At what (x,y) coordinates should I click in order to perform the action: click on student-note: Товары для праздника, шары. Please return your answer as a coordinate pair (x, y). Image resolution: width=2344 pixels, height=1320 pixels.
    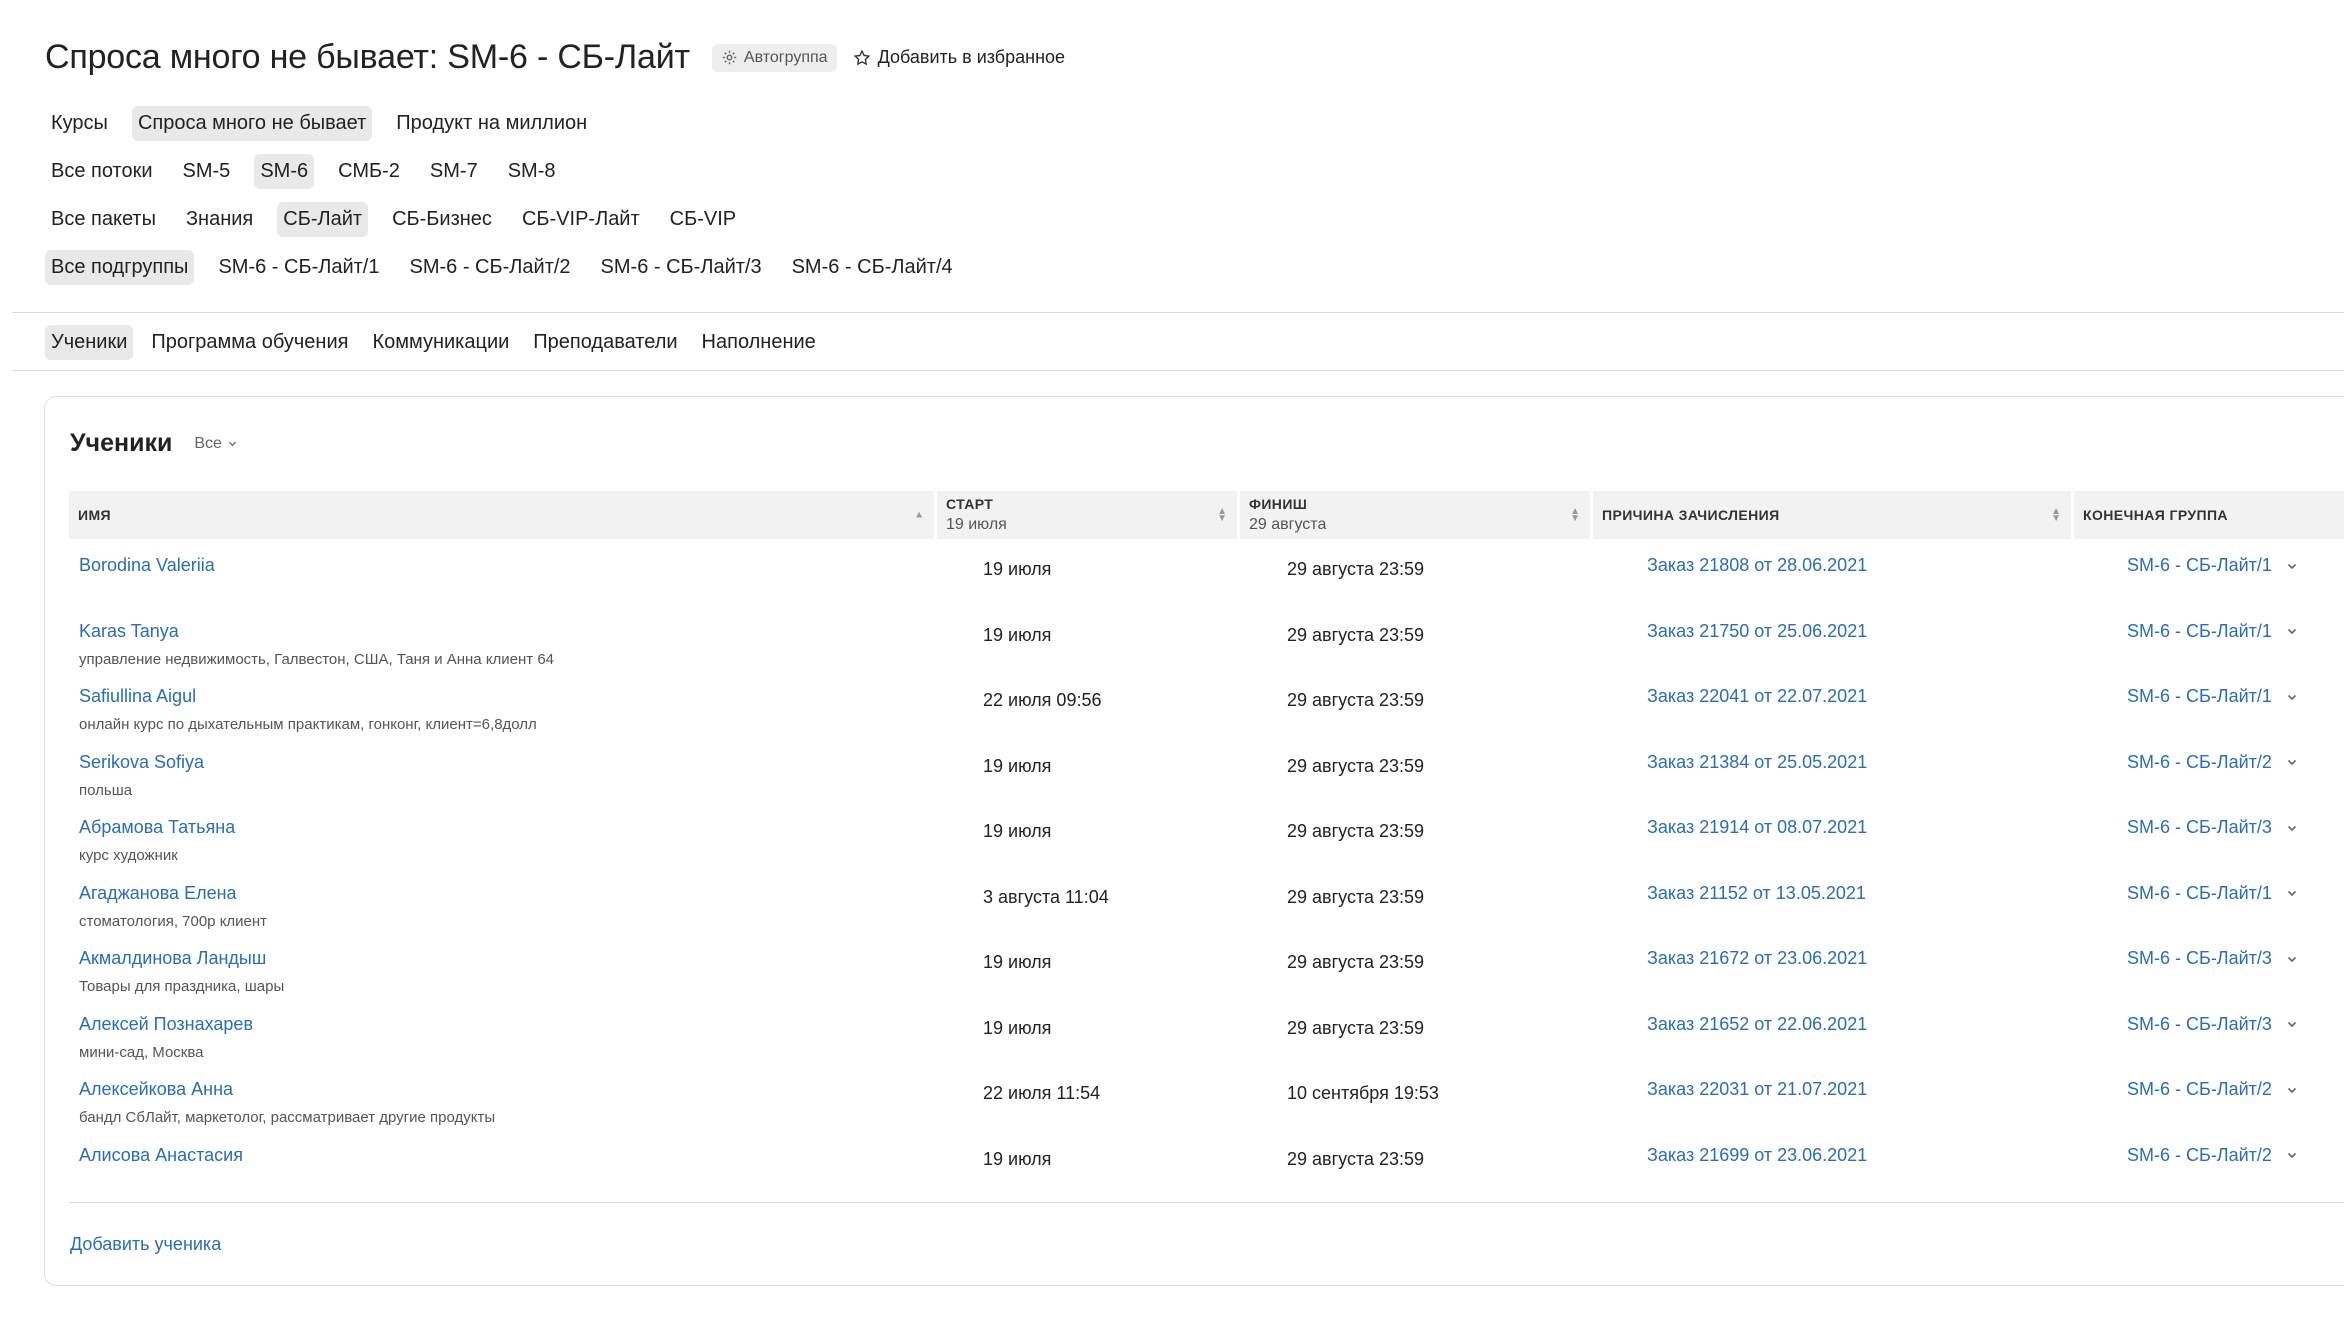
    Looking at the image, I should click on (182, 986).